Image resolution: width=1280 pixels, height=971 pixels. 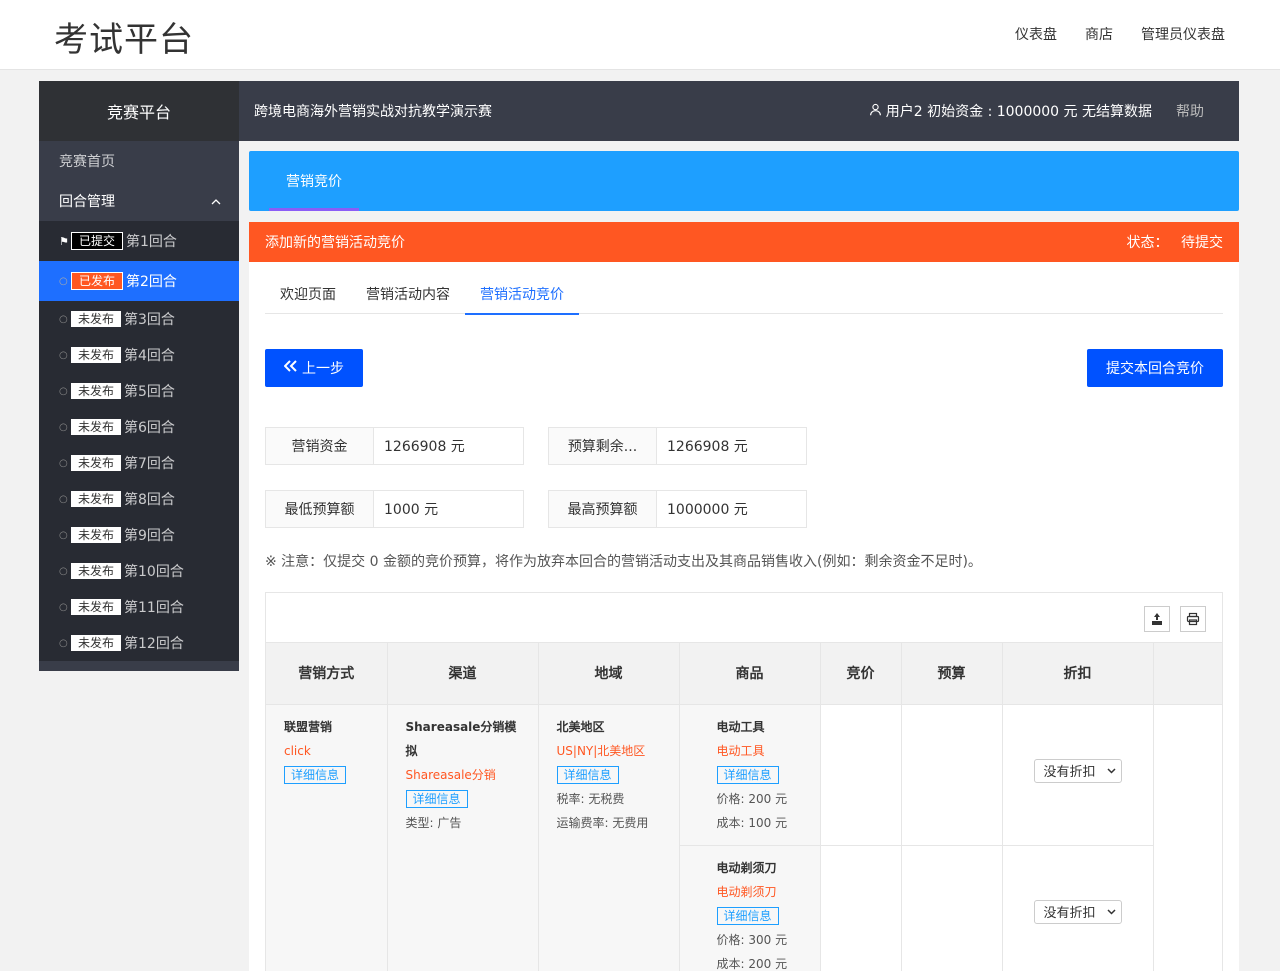 I want to click on product-cost: 成本: 100 元, so click(x=752, y=822).